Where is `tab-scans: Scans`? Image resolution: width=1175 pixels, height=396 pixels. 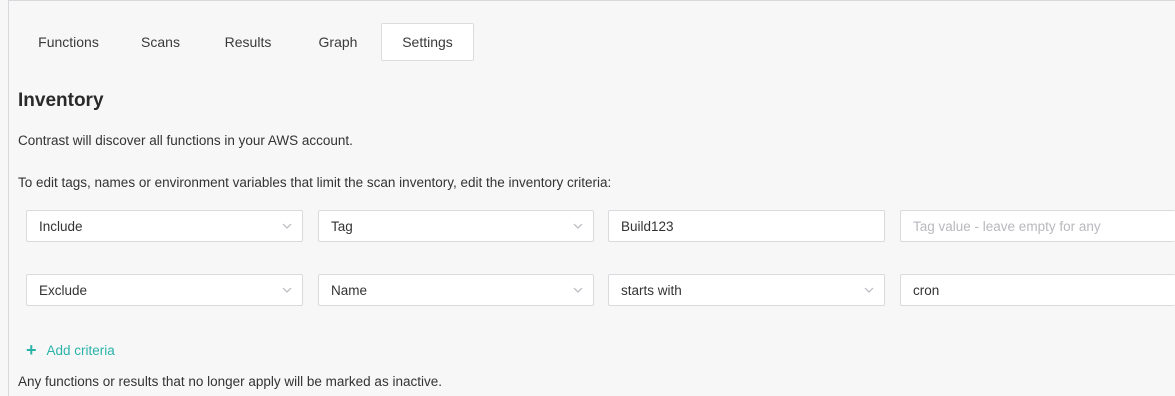 tab-scans: Scans is located at coordinates (160, 42).